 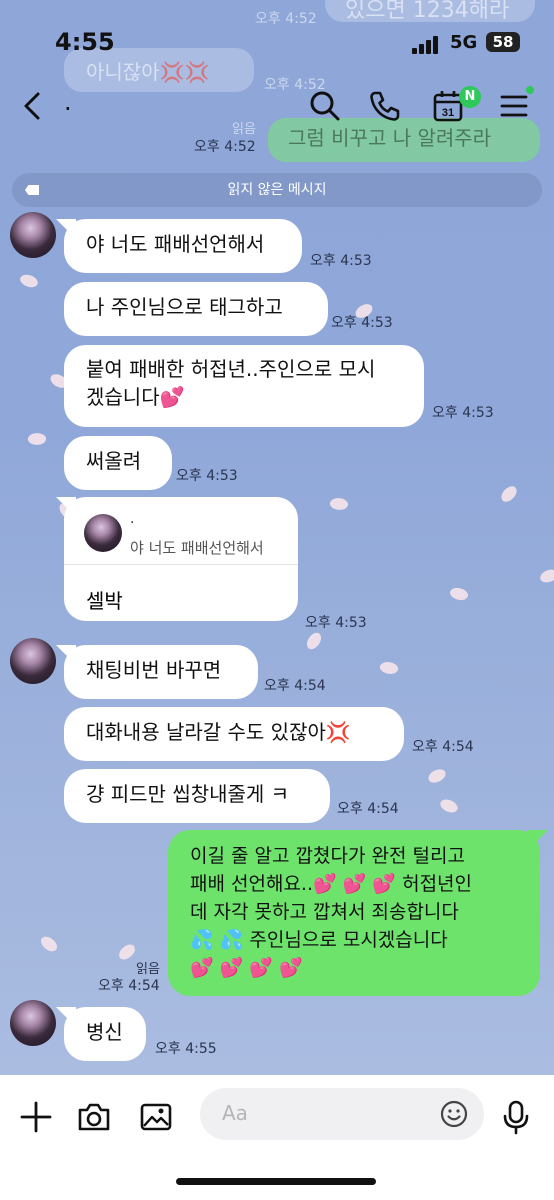 What do you see at coordinates (503, 42) in the screenshot?
I see `battery-icon: 58` at bounding box center [503, 42].